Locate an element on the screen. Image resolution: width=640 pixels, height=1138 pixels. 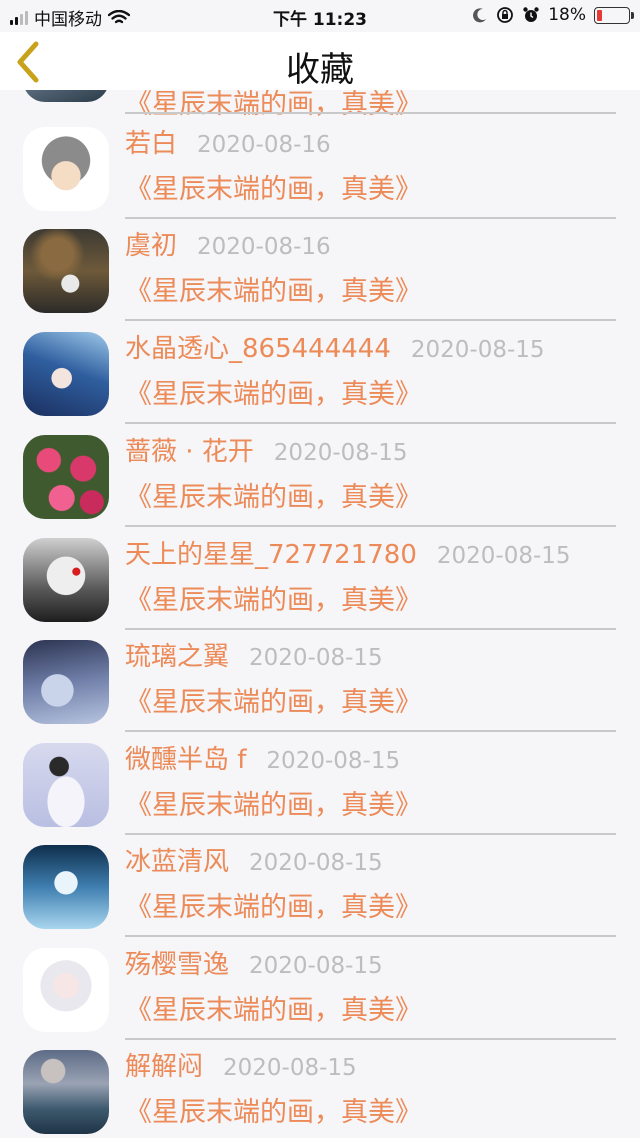
item-name: 冰蓝清风 is located at coordinates (177, 862).